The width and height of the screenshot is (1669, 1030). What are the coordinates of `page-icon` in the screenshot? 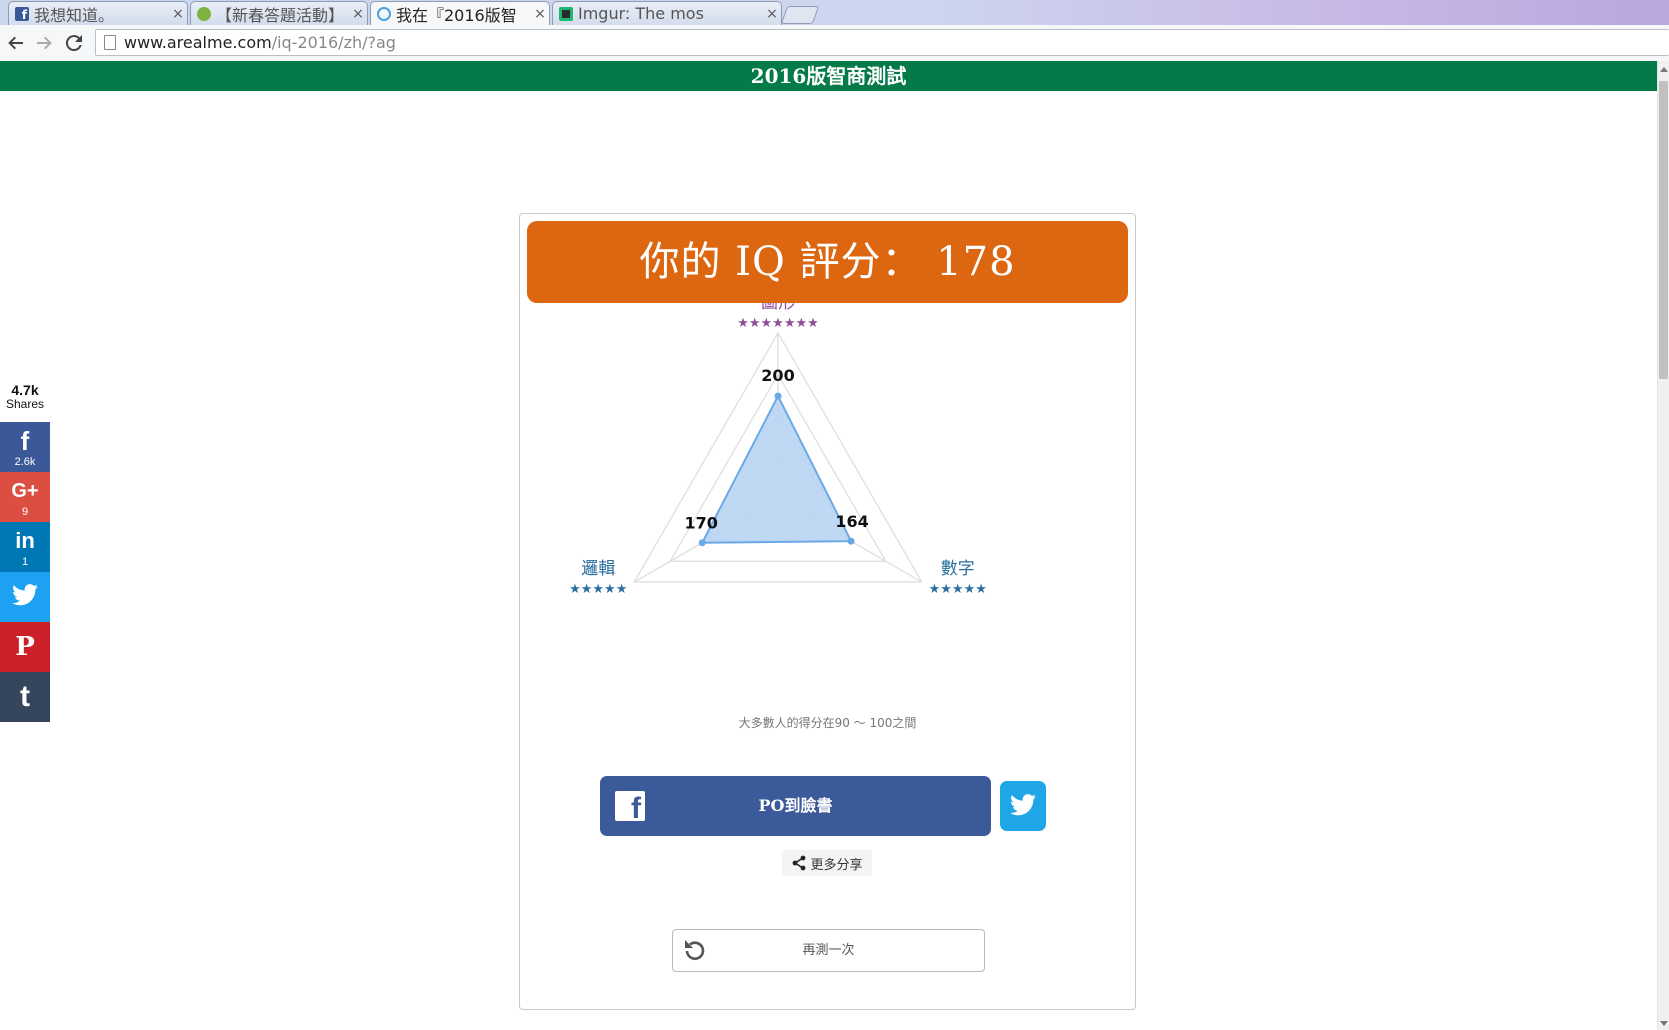 It's located at (110, 42).